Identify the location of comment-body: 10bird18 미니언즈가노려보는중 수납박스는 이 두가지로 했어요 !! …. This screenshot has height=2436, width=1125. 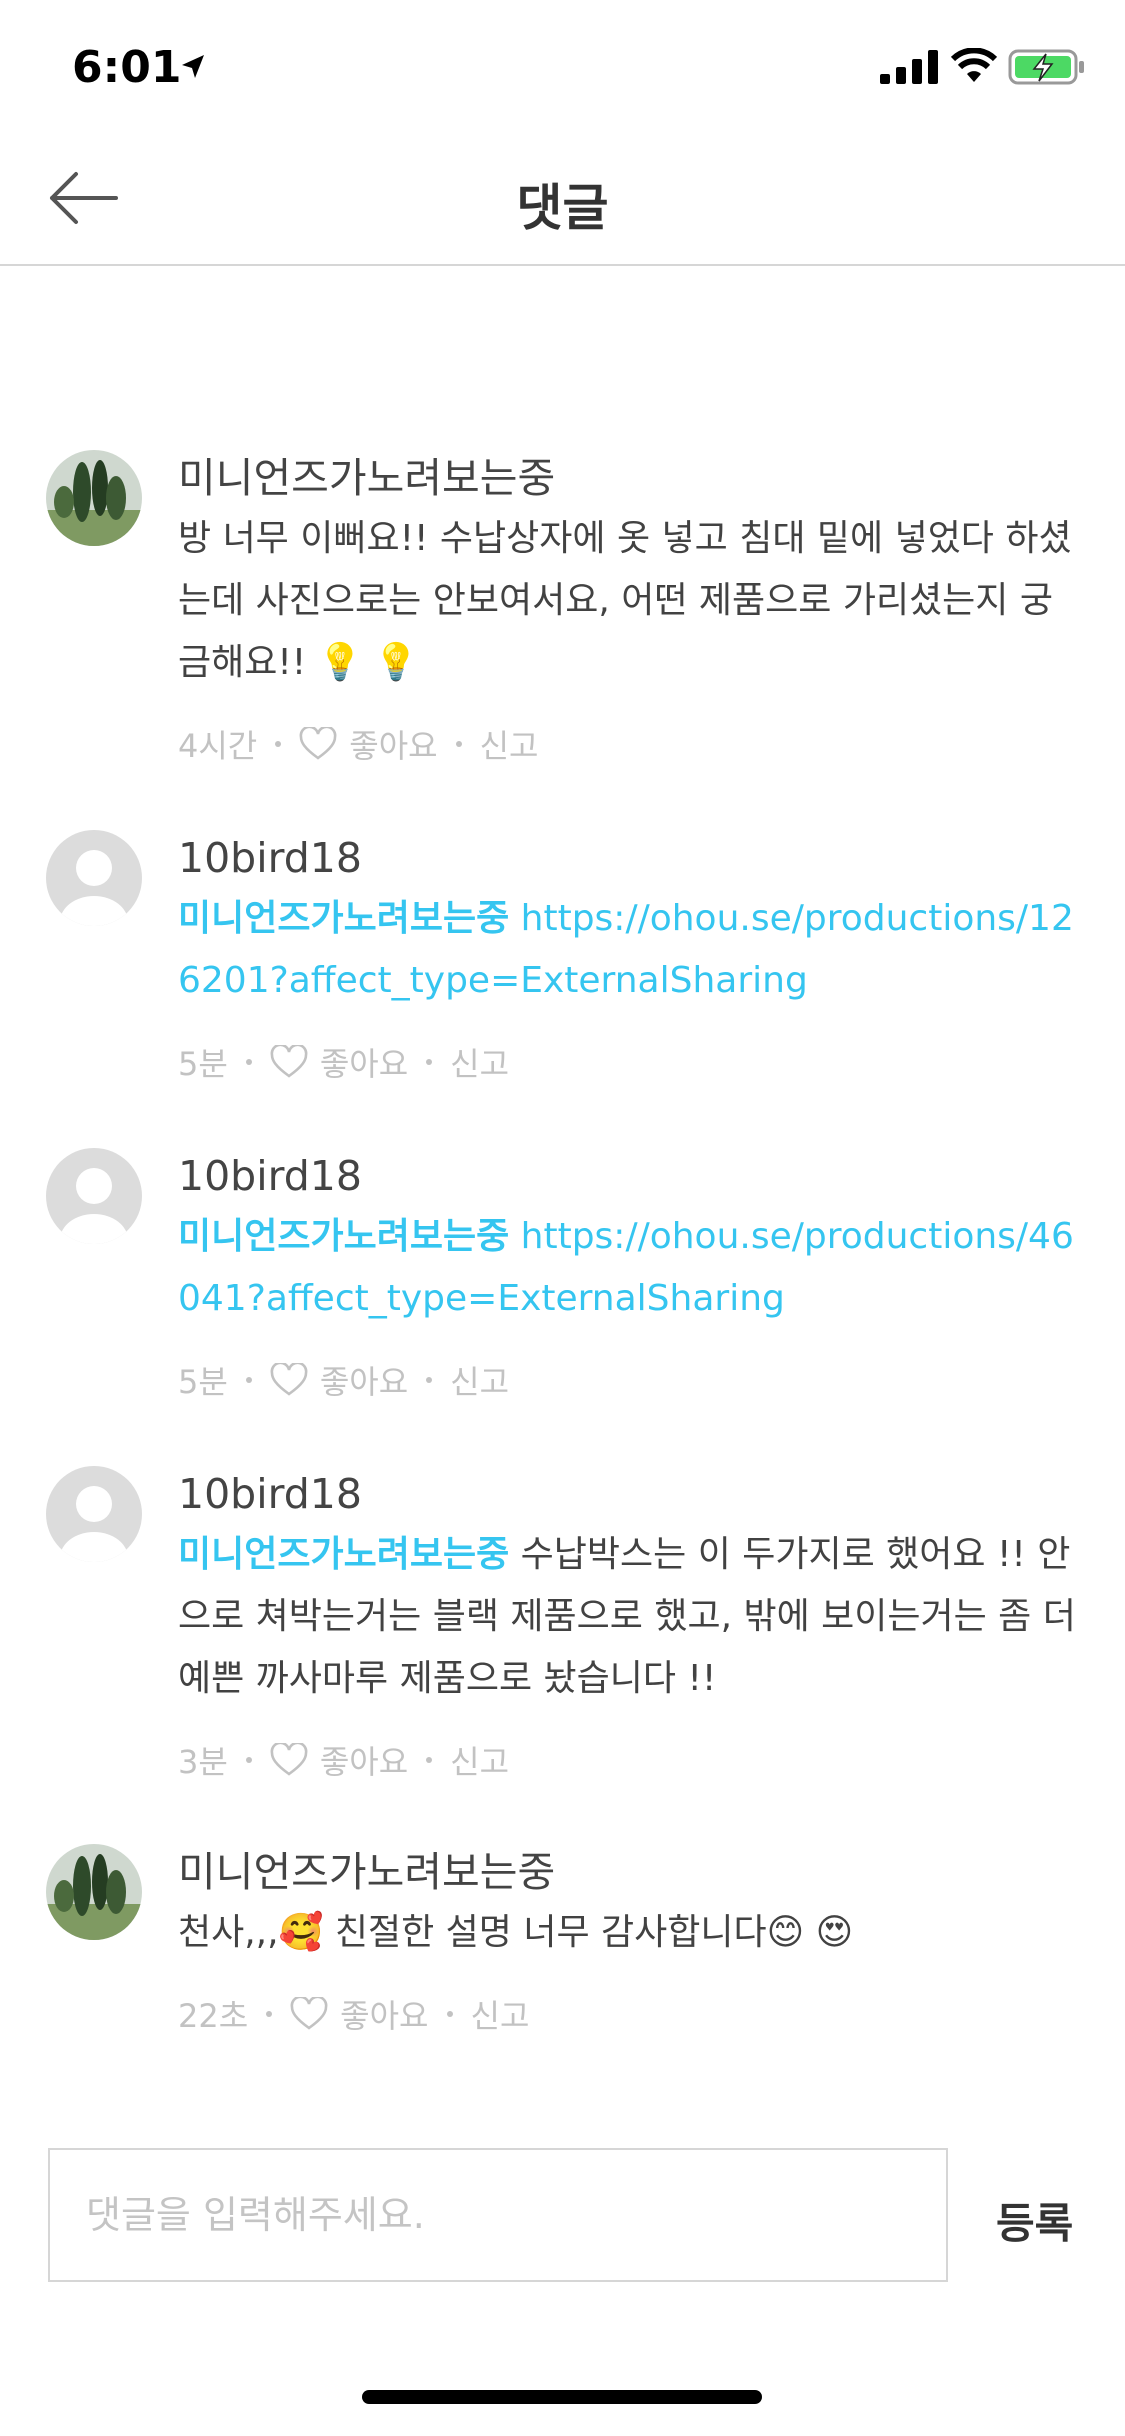
(630, 1624).